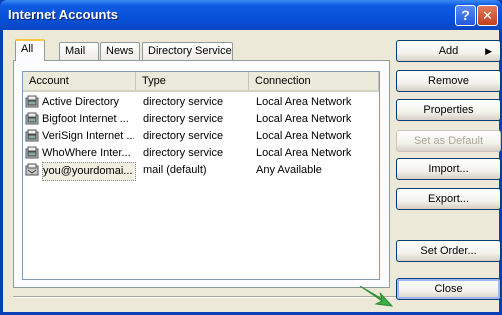  I want to click on tab-news: News, so click(120, 51).